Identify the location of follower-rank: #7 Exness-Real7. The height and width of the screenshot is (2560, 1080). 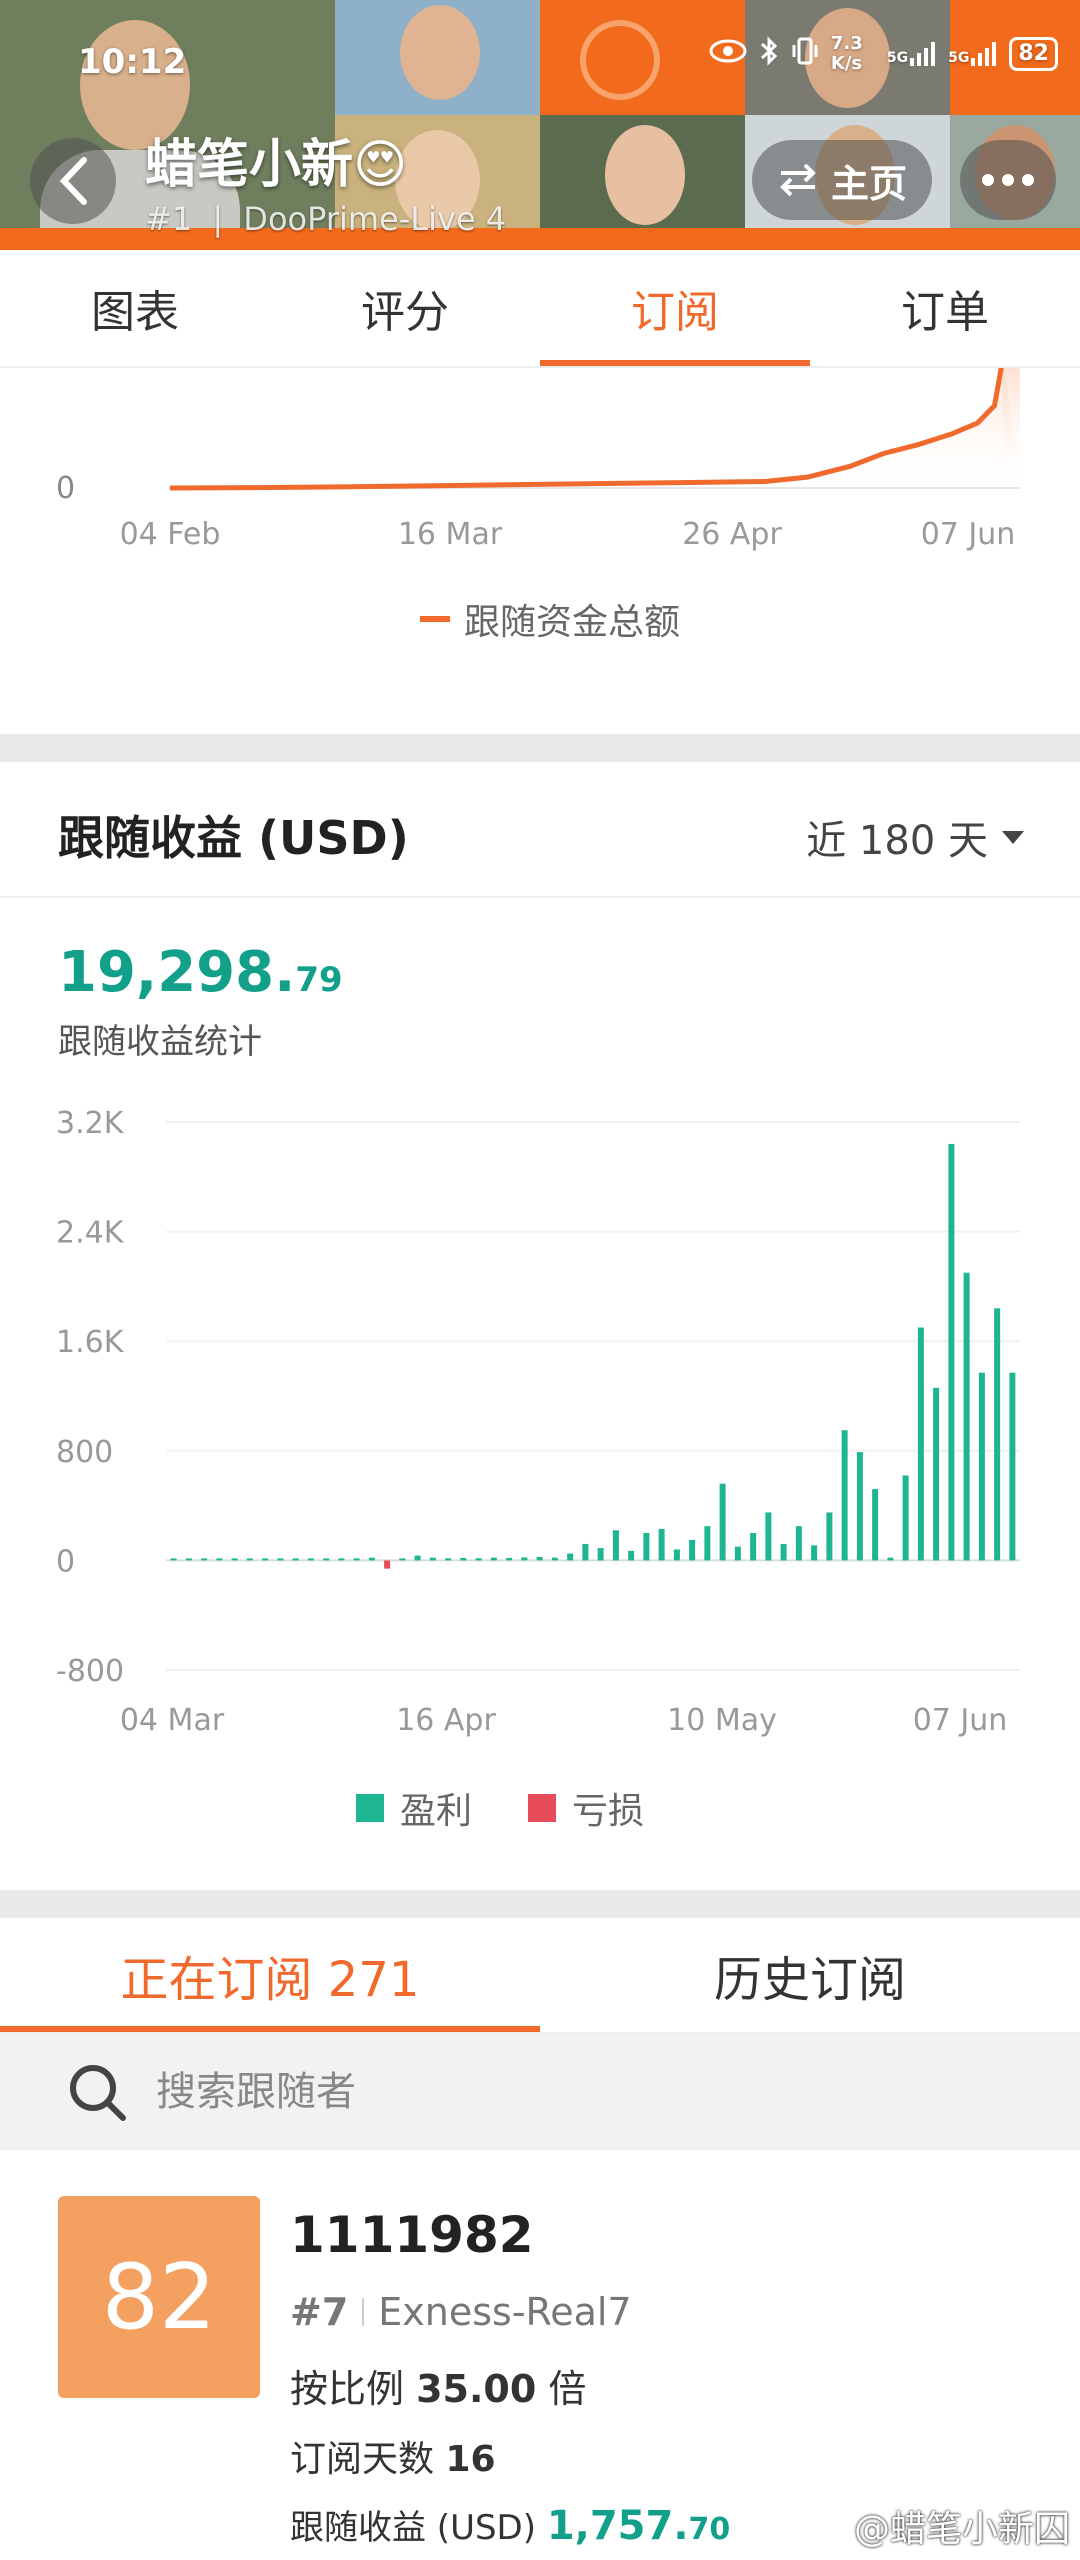
(461, 2312).